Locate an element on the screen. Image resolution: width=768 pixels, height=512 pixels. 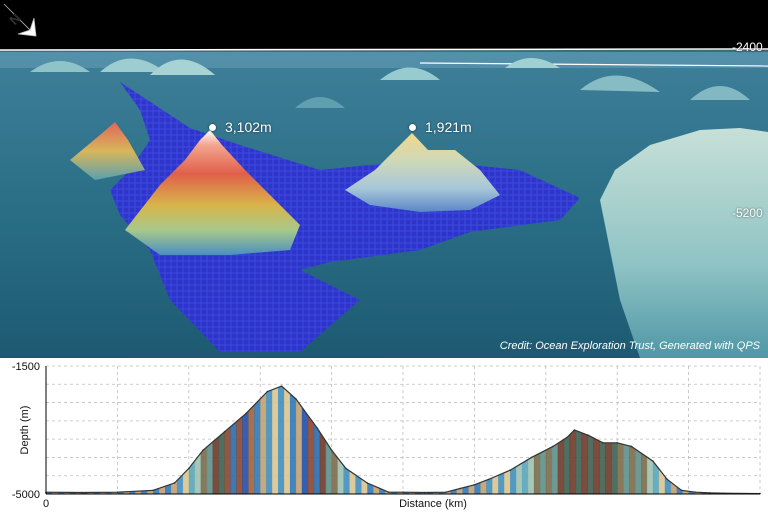
x-axis-label: Distance (km) is located at coordinates (433, 504).